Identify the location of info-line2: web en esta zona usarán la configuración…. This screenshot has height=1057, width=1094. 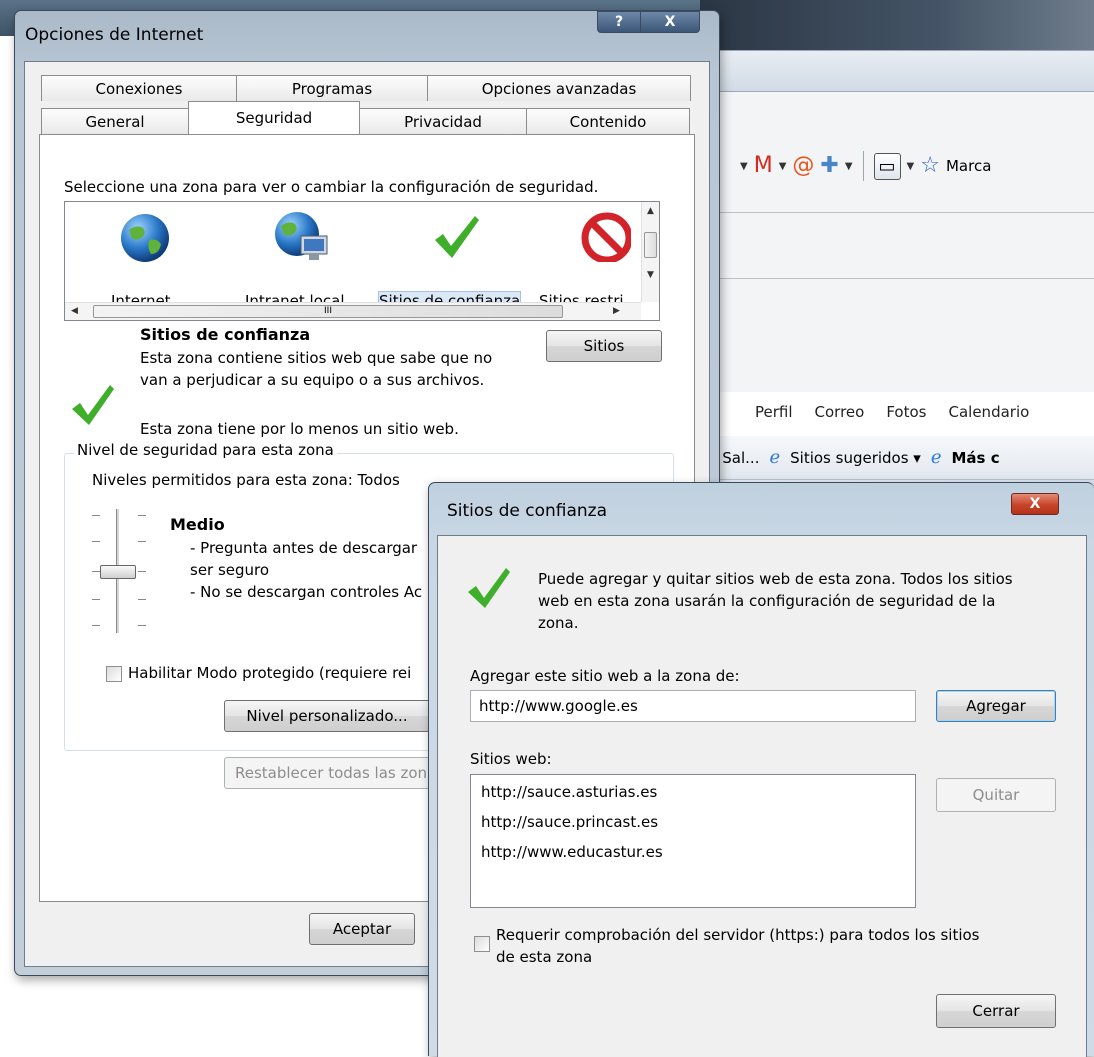
(767, 601).